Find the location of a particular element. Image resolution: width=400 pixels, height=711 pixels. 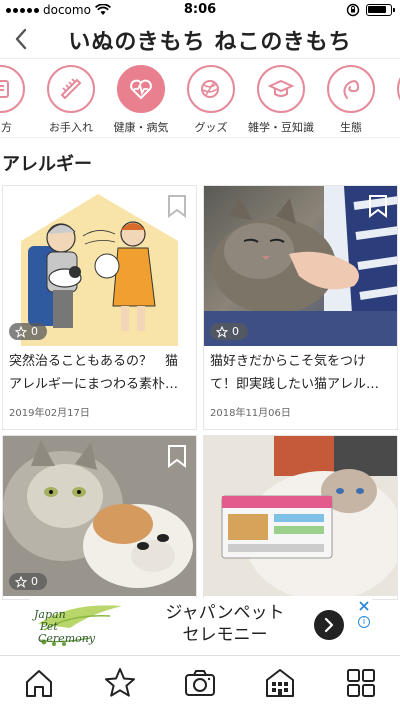

nav-shelter-button is located at coordinates (280, 683).